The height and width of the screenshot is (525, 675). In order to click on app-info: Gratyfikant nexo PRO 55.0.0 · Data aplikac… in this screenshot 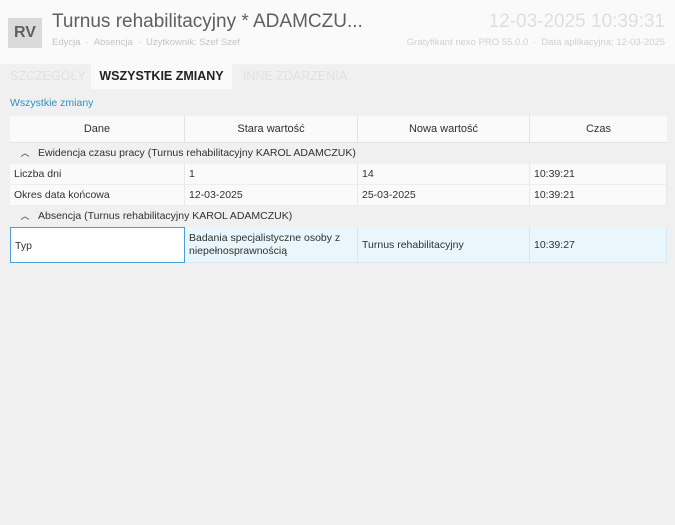, I will do `click(536, 42)`.